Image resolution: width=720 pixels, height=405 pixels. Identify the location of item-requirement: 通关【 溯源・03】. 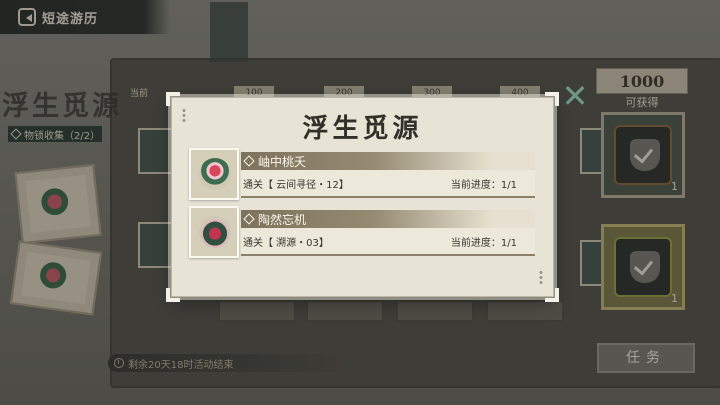
(286, 243).